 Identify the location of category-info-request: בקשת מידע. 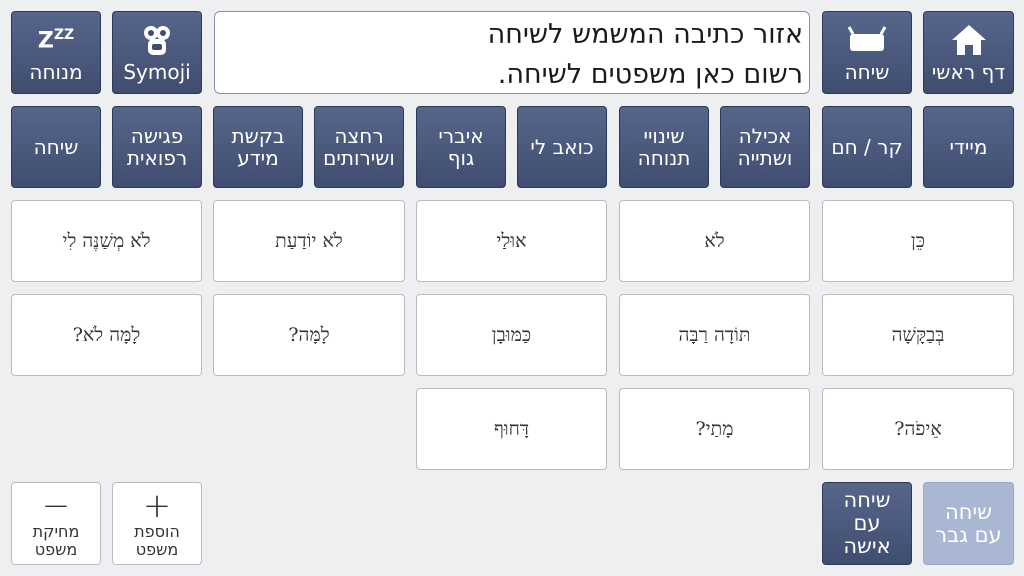
(258, 147).